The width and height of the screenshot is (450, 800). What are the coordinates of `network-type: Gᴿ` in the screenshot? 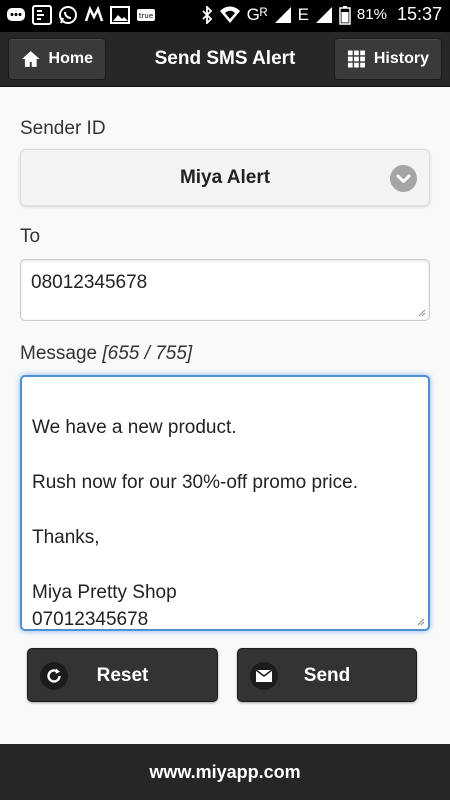 It's located at (257, 14).